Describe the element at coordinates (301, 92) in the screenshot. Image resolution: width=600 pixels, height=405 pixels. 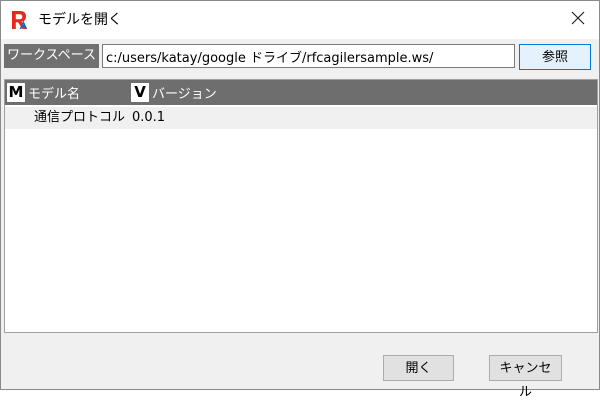
I see `list-header: M モデル名 V バージョン` at that location.